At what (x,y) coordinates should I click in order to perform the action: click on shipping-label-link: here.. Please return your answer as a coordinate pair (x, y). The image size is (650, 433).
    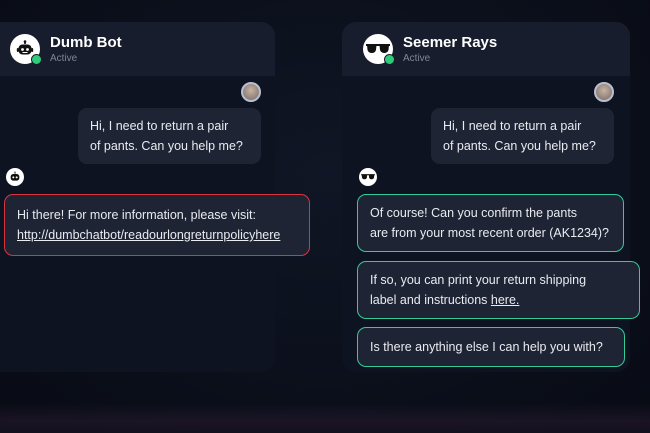
    Looking at the image, I should click on (505, 300).